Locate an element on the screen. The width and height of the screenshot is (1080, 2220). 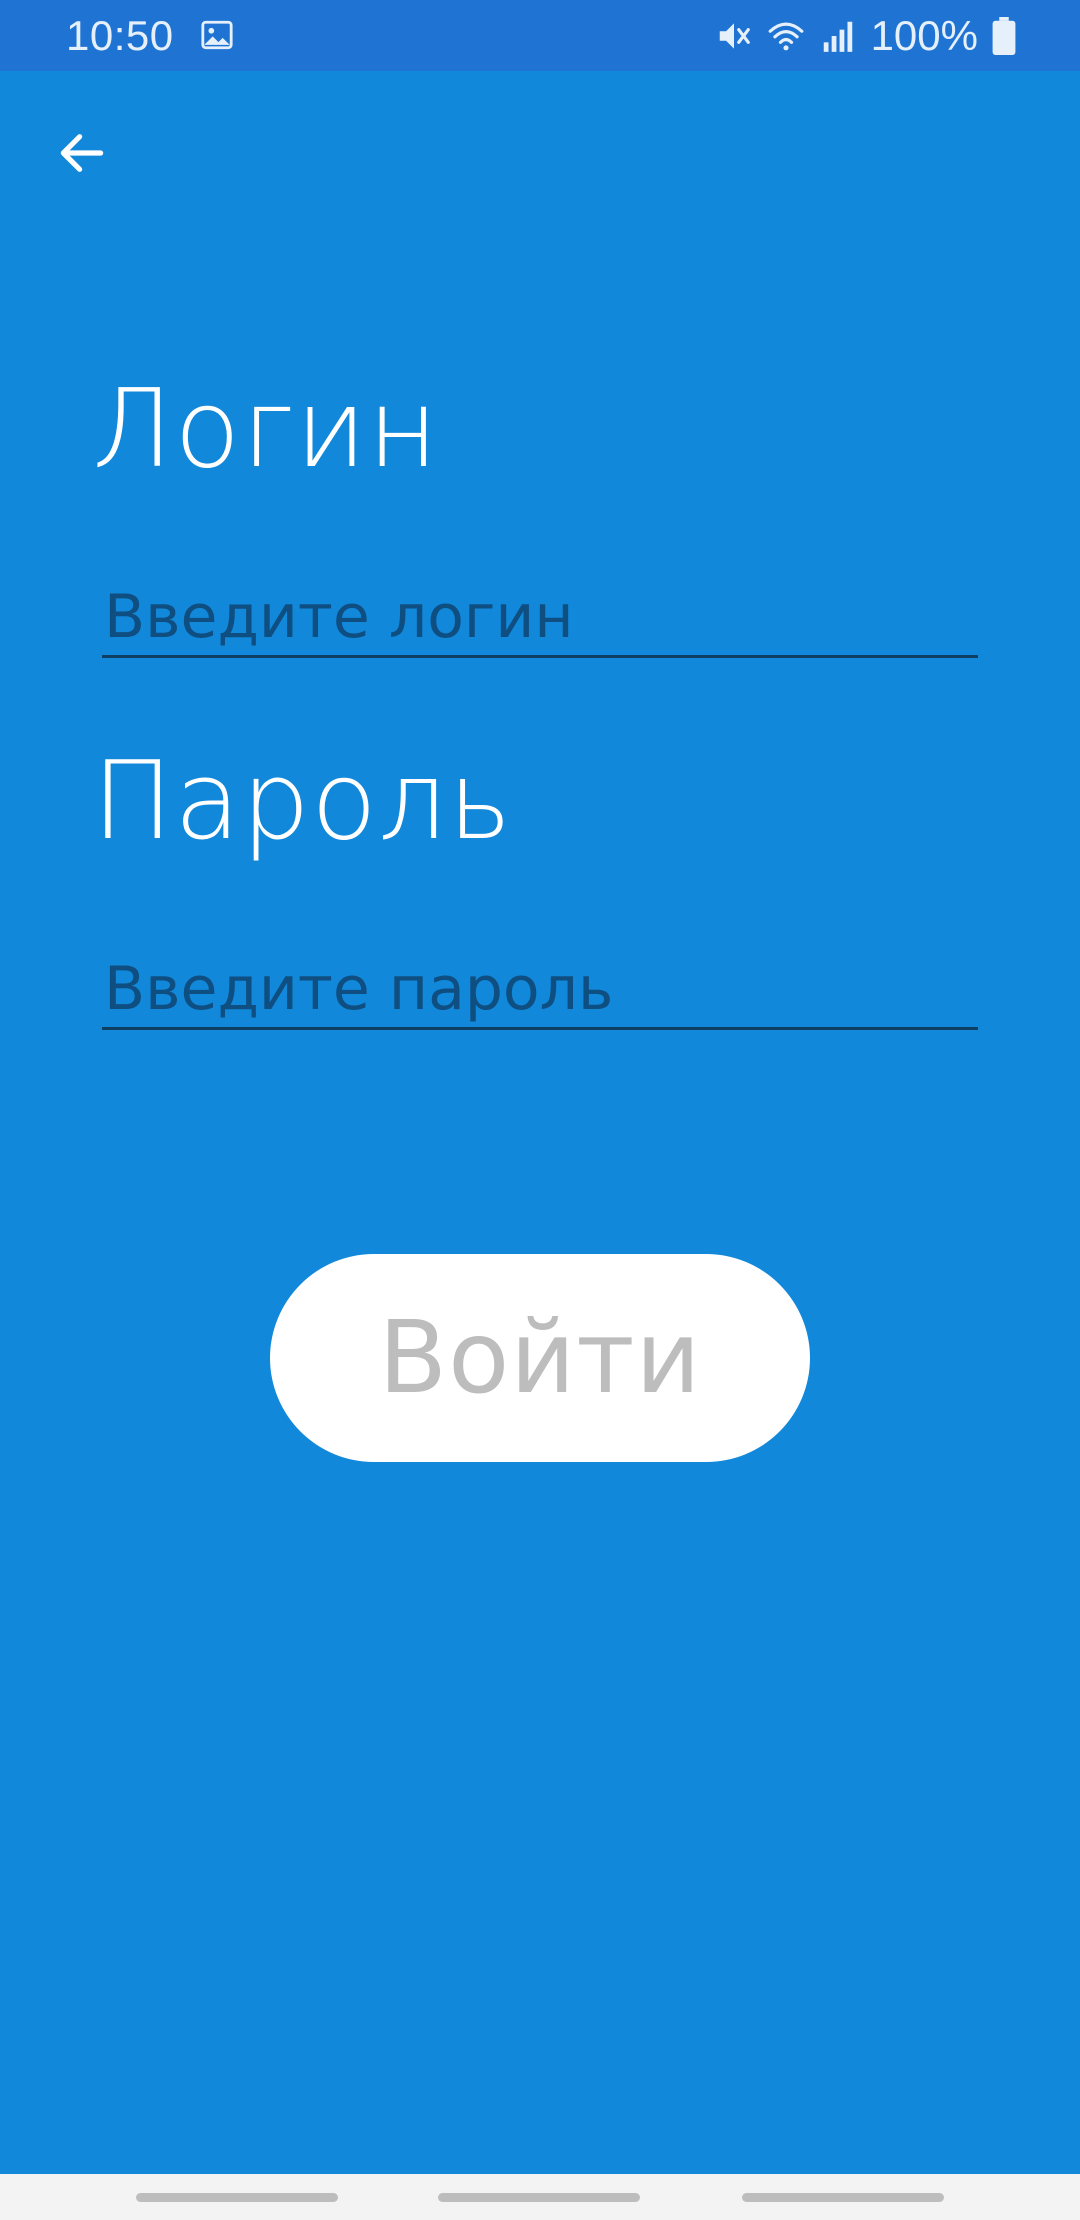
wifi-icon is located at coordinates (785, 36).